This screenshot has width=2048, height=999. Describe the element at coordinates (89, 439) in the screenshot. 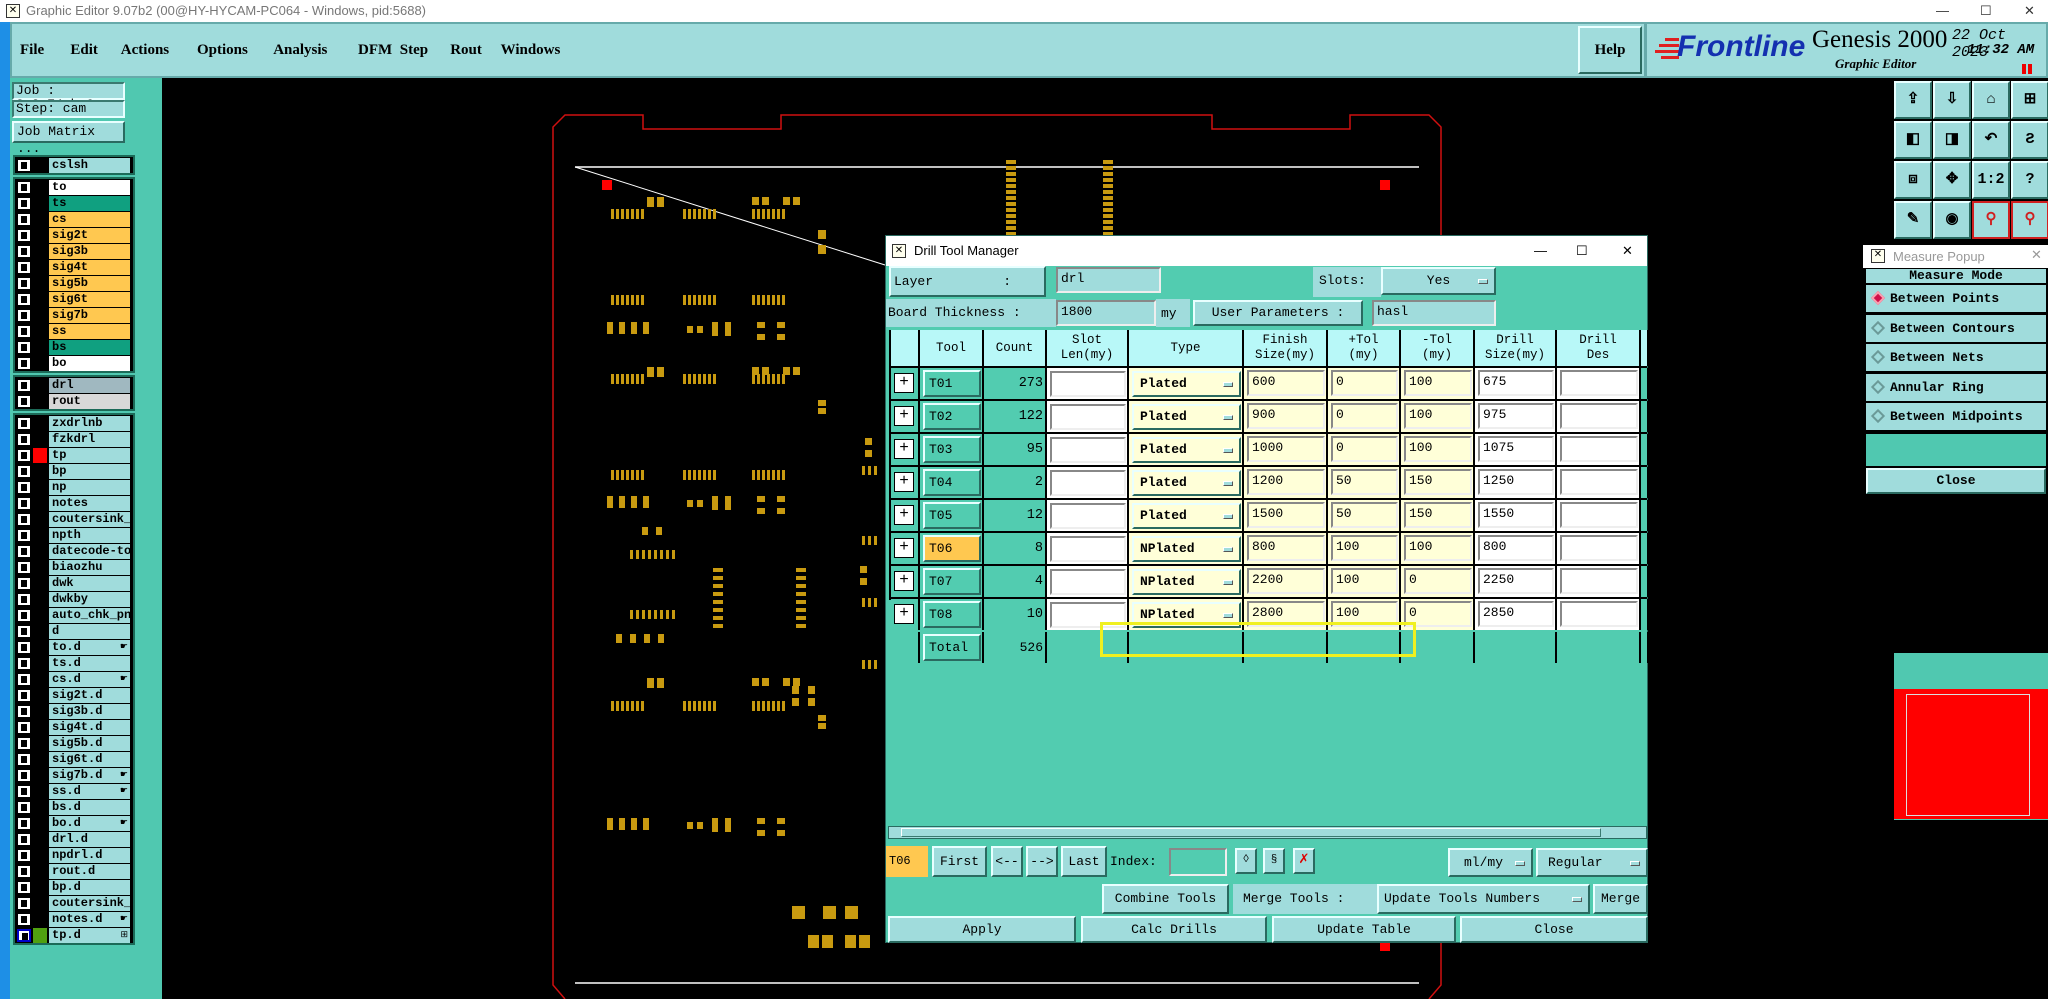

I see `layer-name: fzkdrl` at that location.